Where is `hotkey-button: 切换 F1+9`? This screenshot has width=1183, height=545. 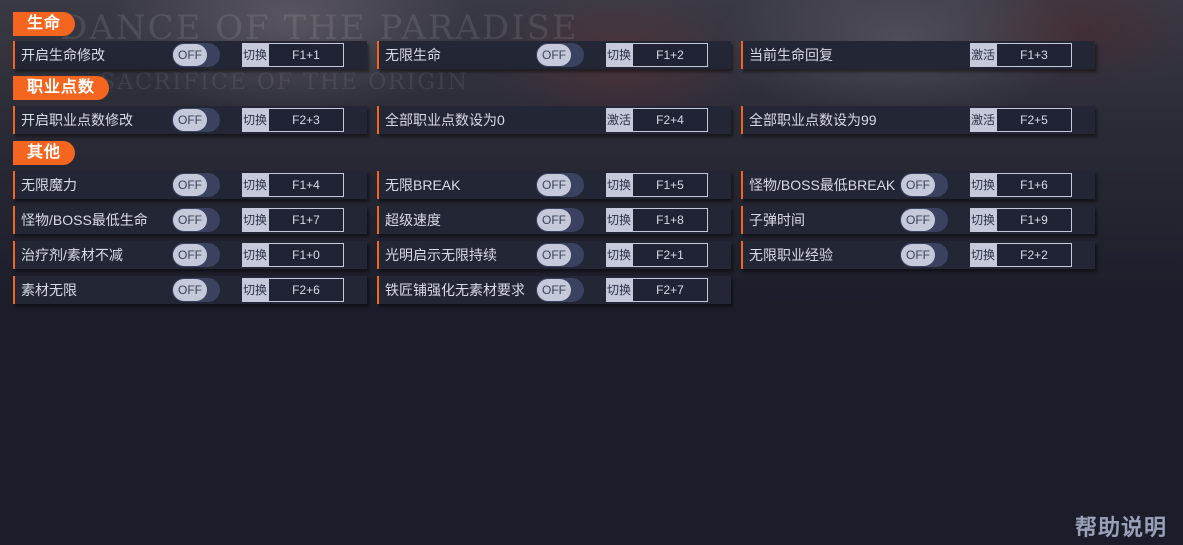 hotkey-button: 切换 F1+9 is located at coordinates (1021, 220).